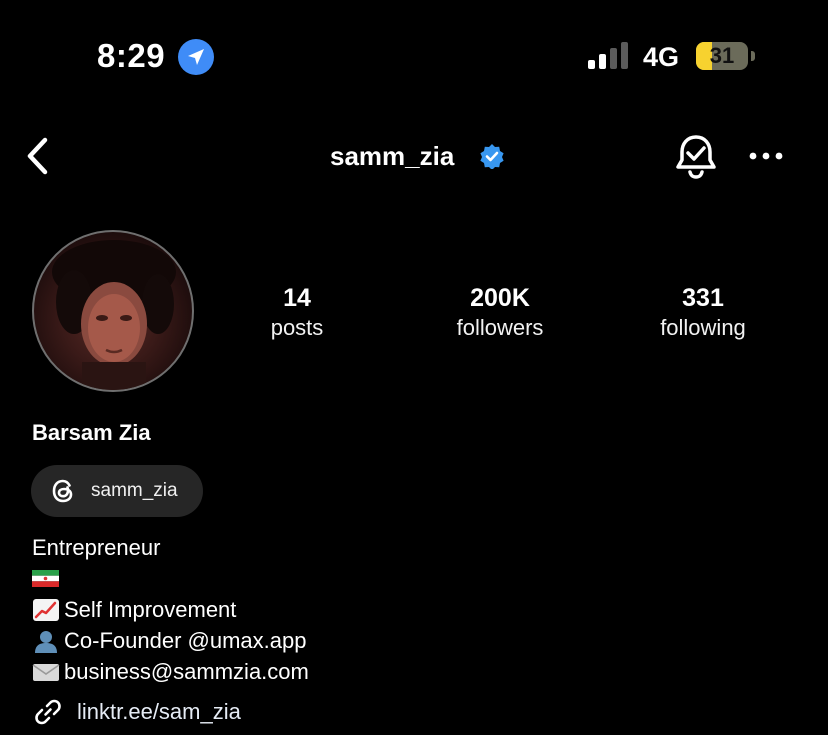  Describe the element at coordinates (297, 298) in the screenshot. I see `stat-posts-value: 14` at that location.